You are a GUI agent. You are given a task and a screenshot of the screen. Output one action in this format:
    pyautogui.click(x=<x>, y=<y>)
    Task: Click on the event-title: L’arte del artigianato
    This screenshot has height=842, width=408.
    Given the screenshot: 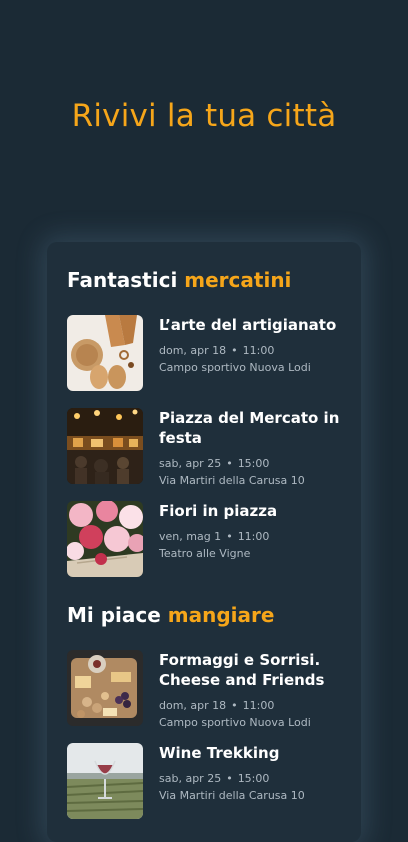 What is the action you would take?
    pyautogui.click(x=248, y=325)
    